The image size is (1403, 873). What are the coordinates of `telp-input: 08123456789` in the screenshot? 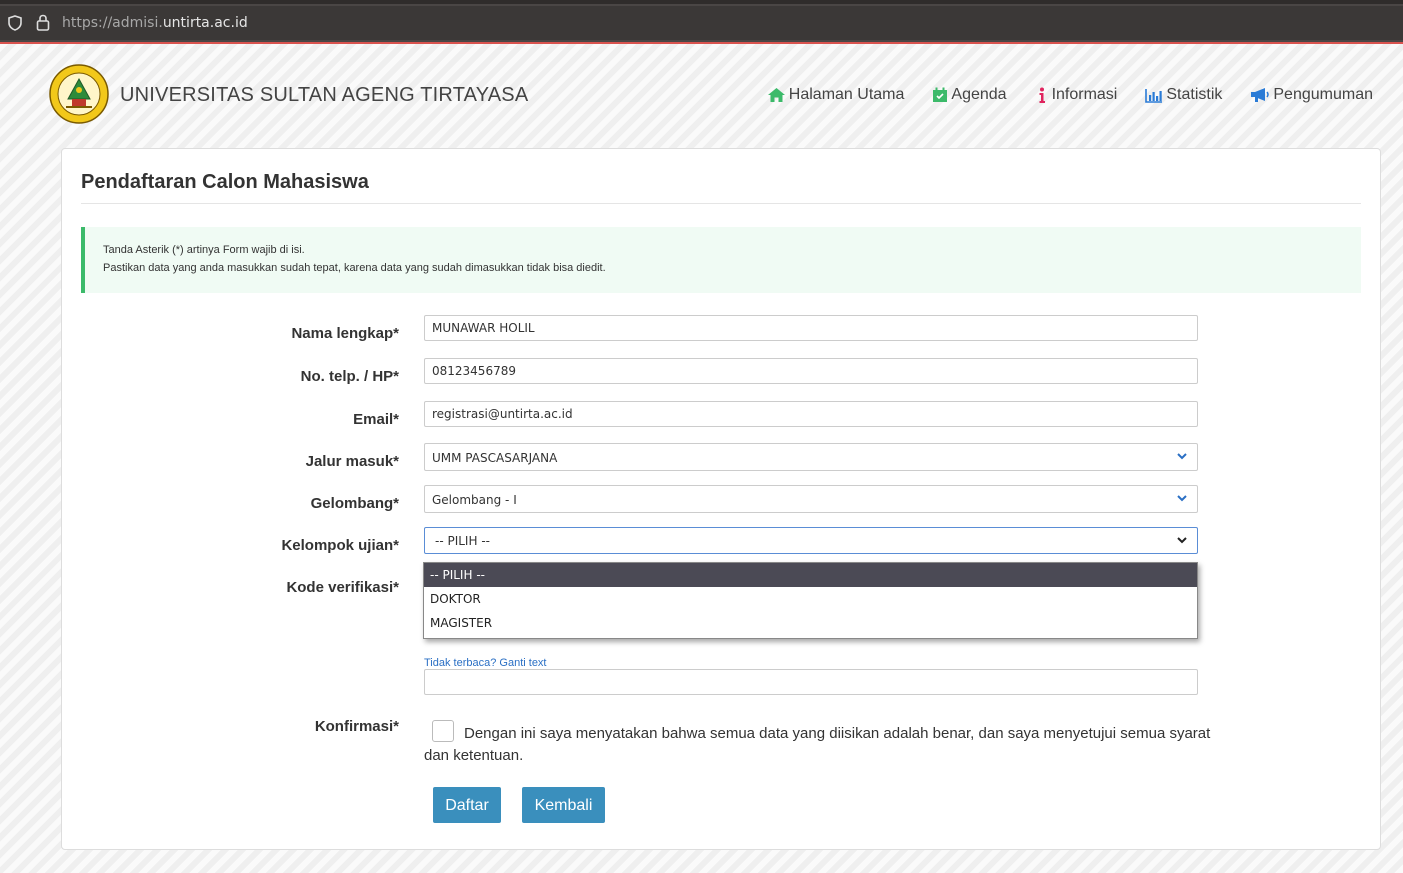 It's located at (811, 371).